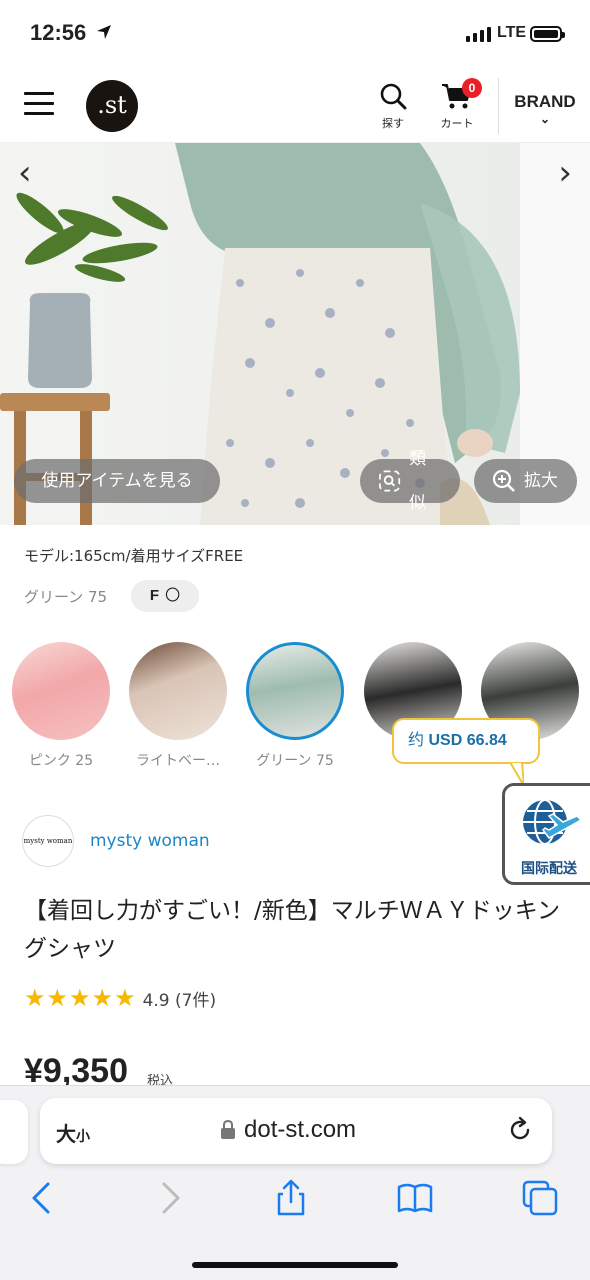 The image size is (590, 1280). What do you see at coordinates (390, 481) in the screenshot?
I see `image-search-icon` at bounding box center [390, 481].